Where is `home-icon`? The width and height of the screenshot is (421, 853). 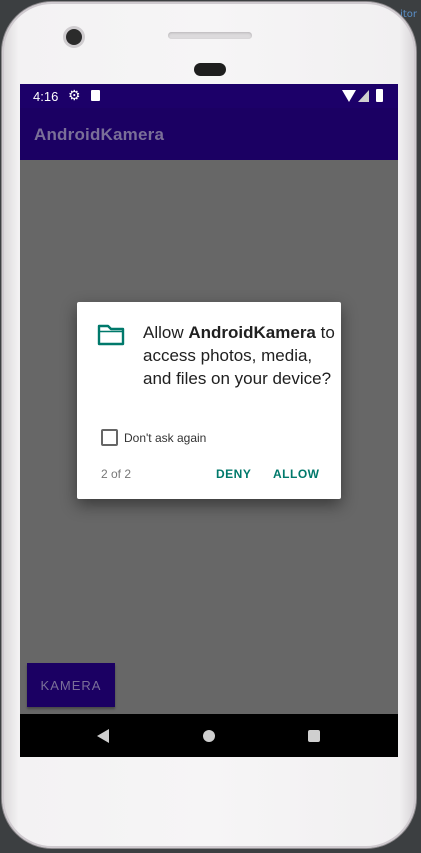
home-icon is located at coordinates (209, 736).